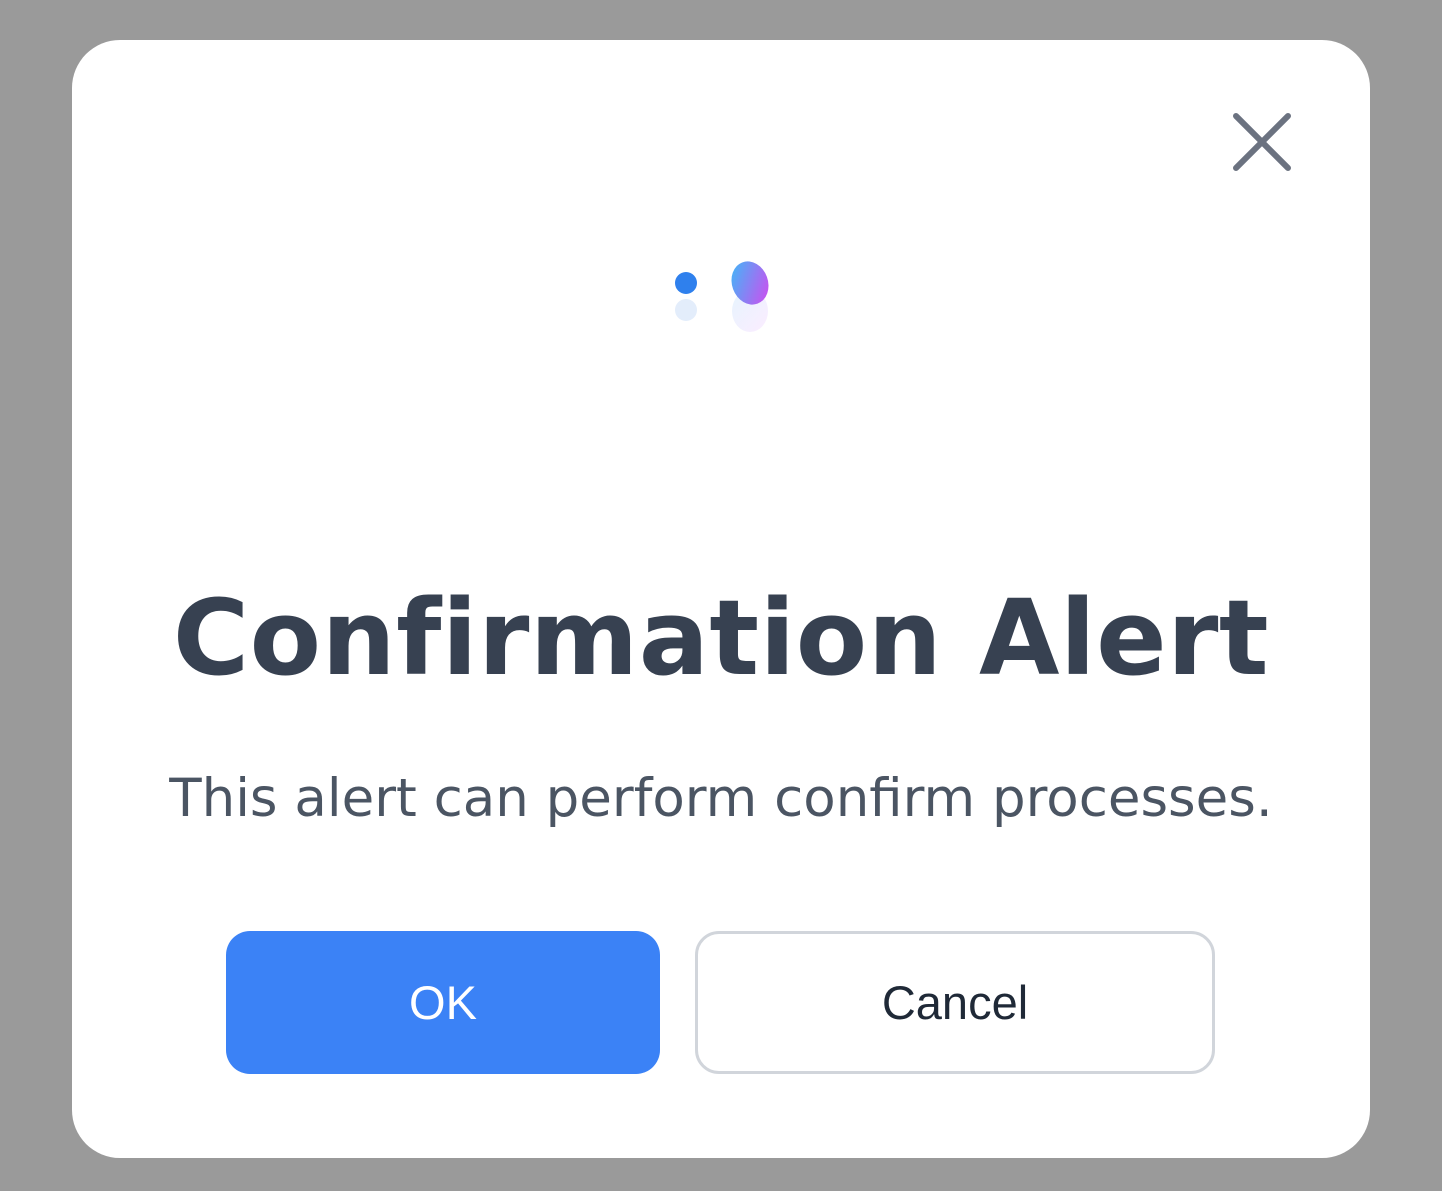 The width and height of the screenshot is (1442, 1191). Describe the element at coordinates (750, 283) in the screenshot. I see `logo-blob` at that location.